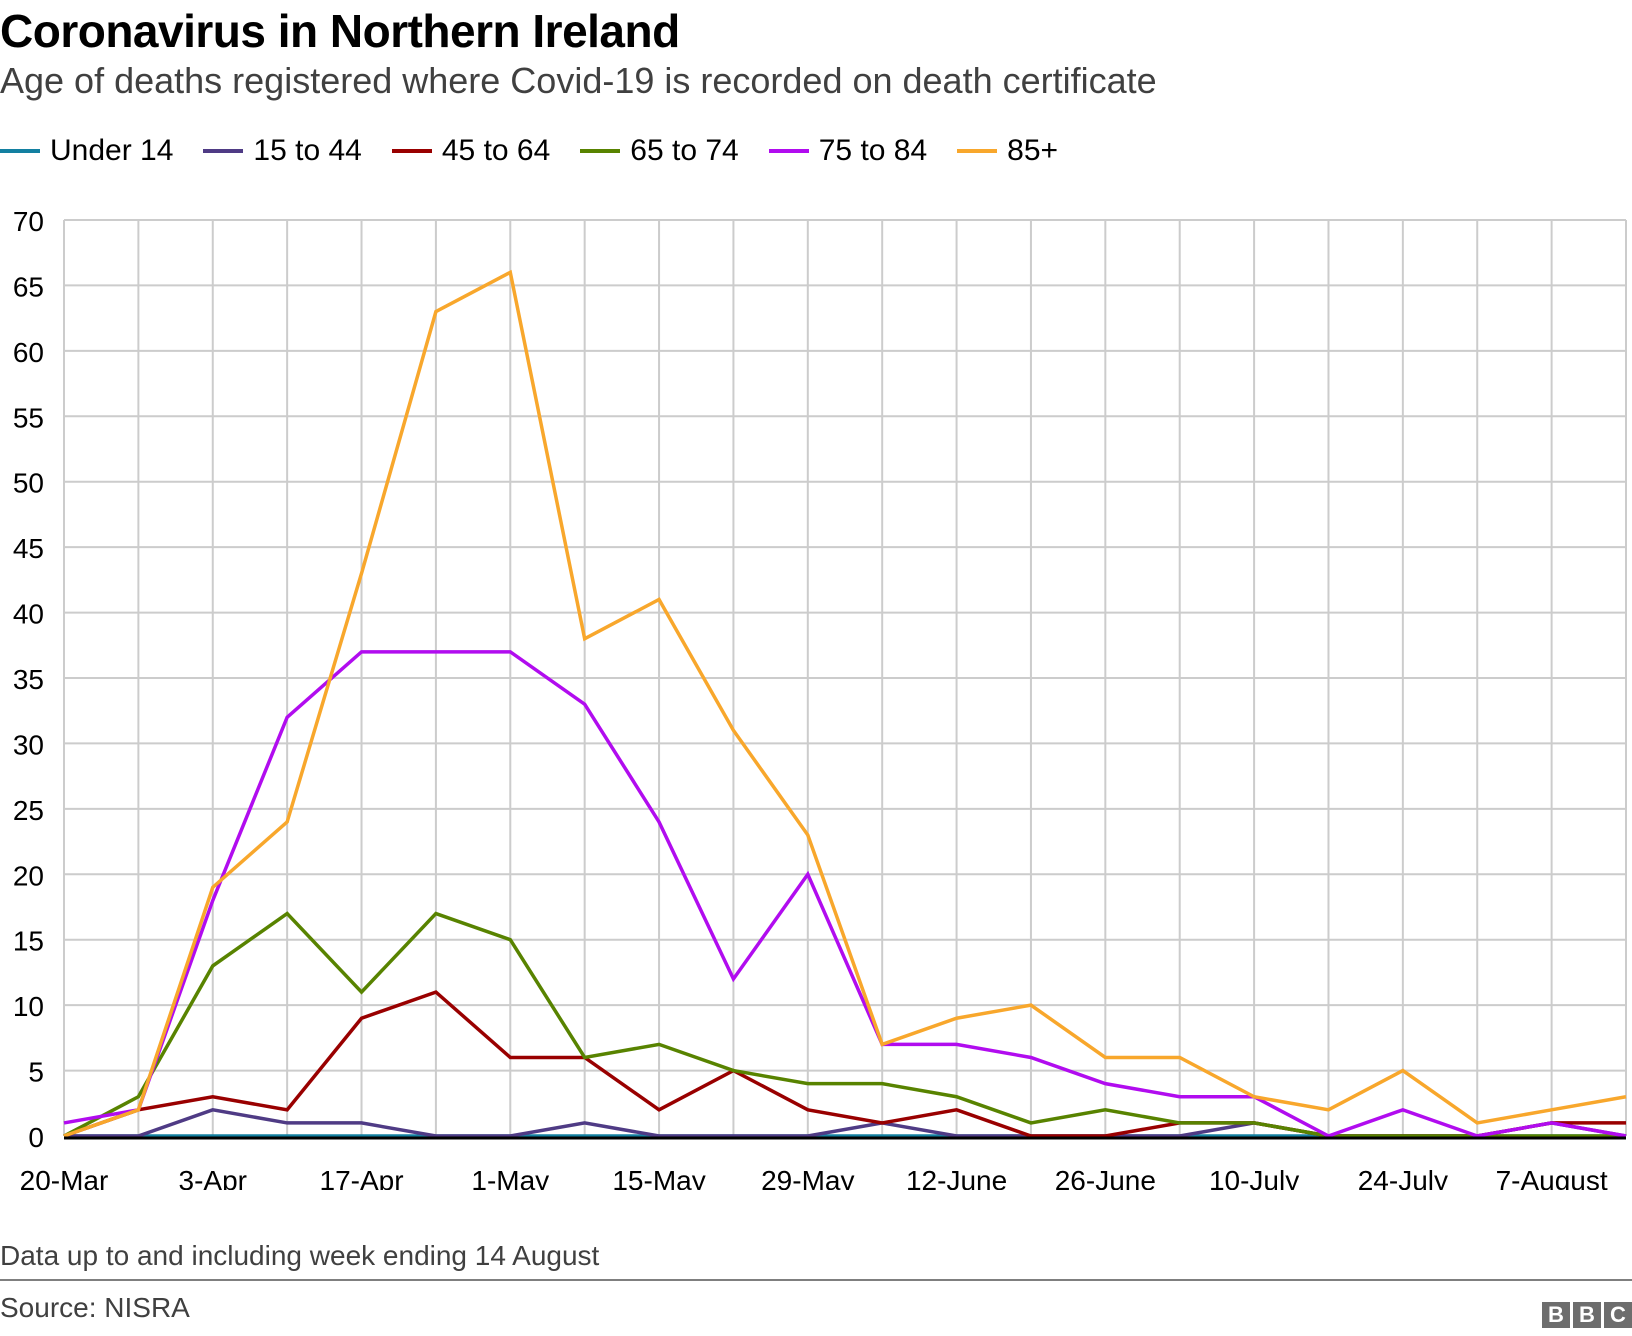  I want to click on x-tick-label: 3-Apr, so click(213, 1177).